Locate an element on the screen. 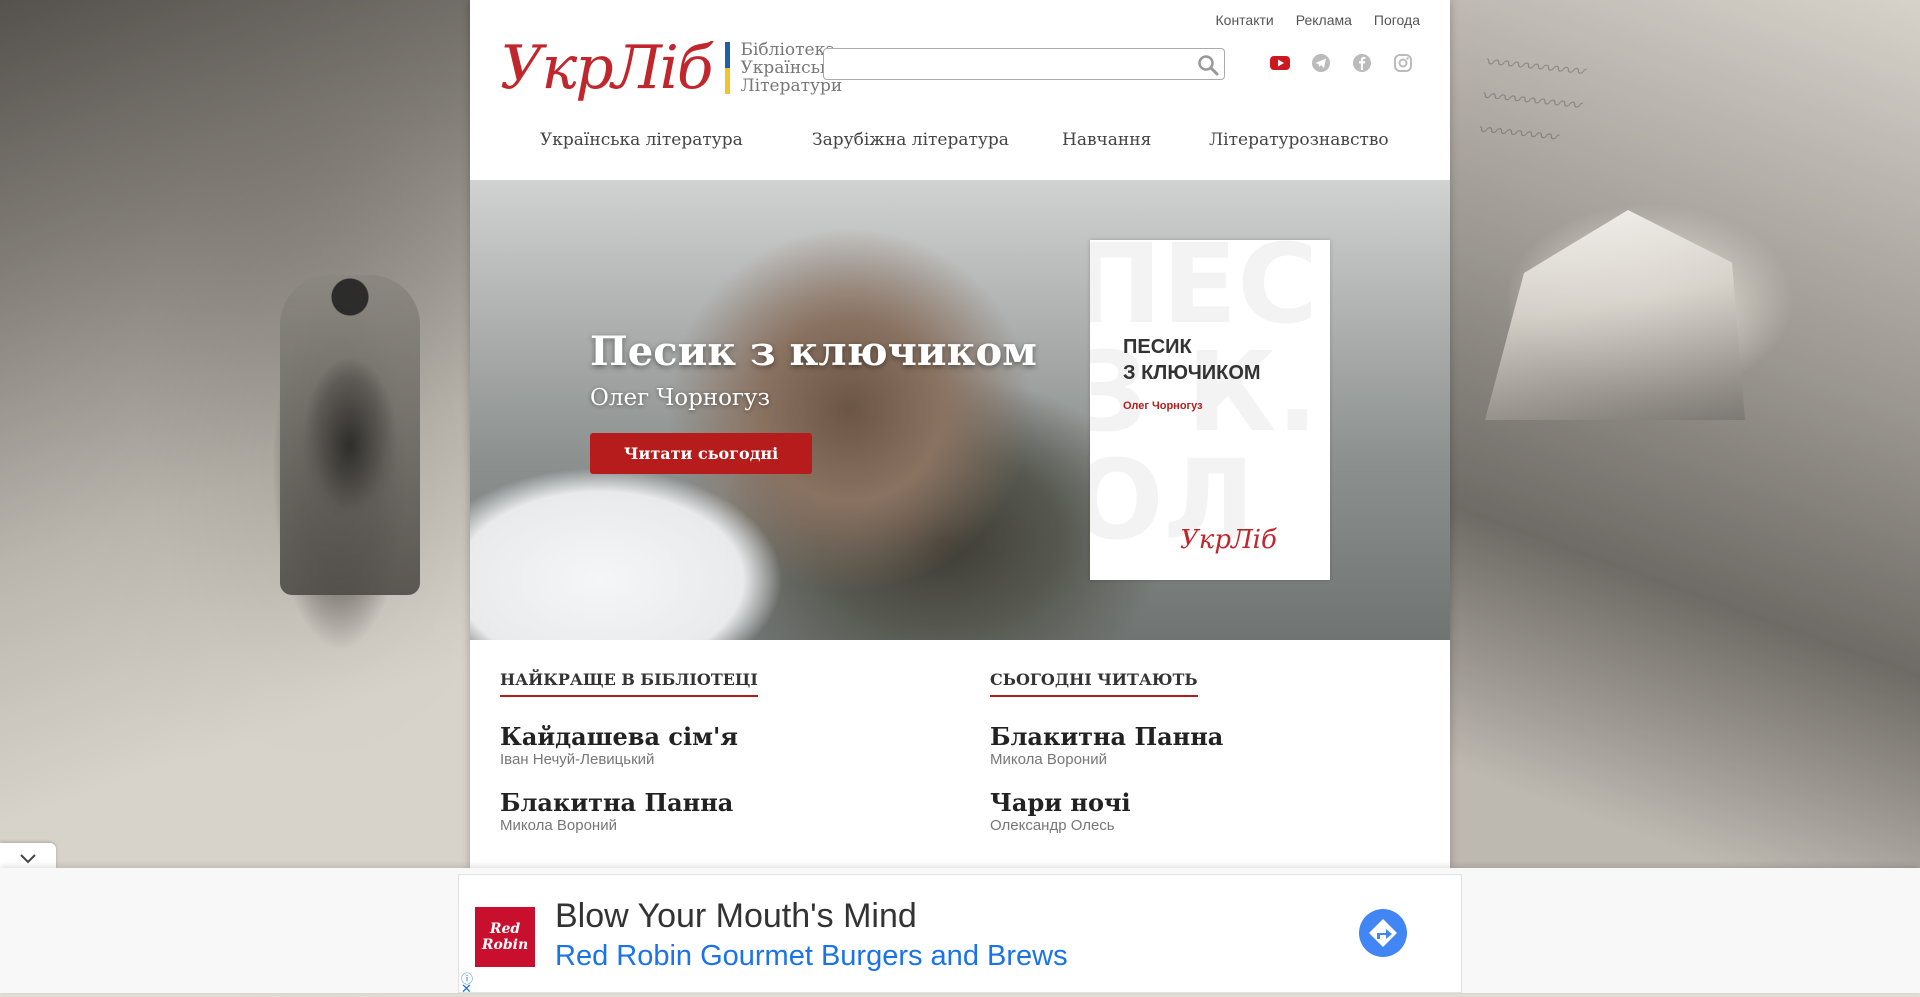  search-box is located at coordinates (1024, 64).